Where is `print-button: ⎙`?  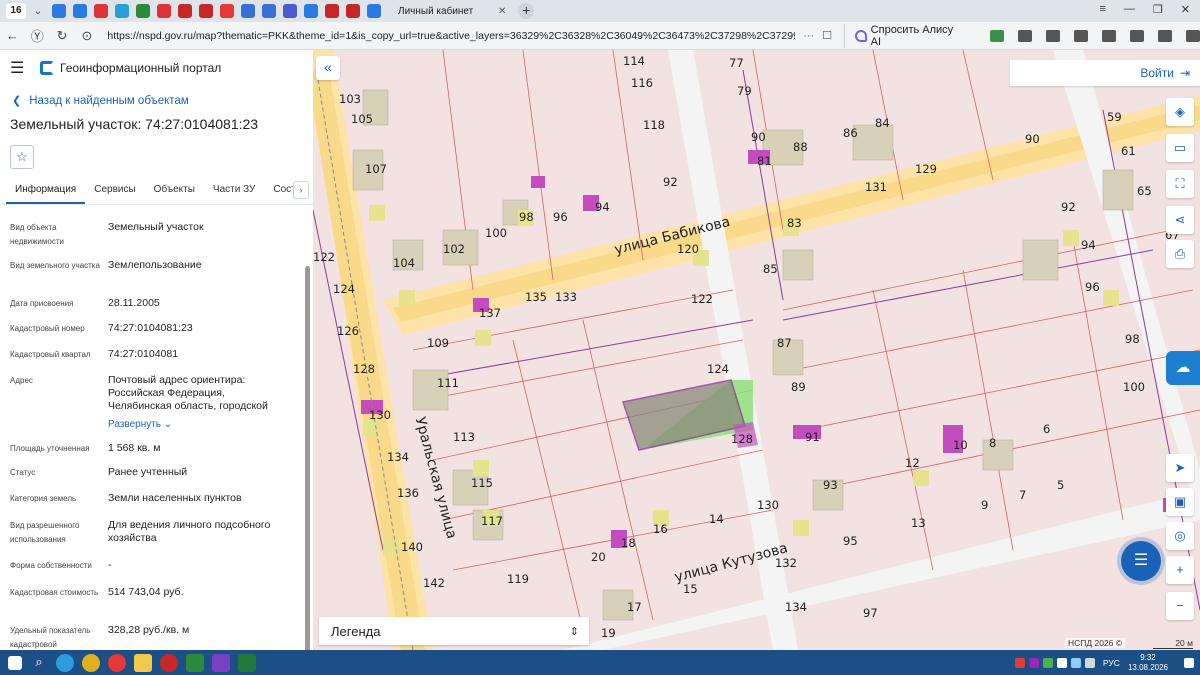
print-button: ⎙ is located at coordinates (1180, 254).